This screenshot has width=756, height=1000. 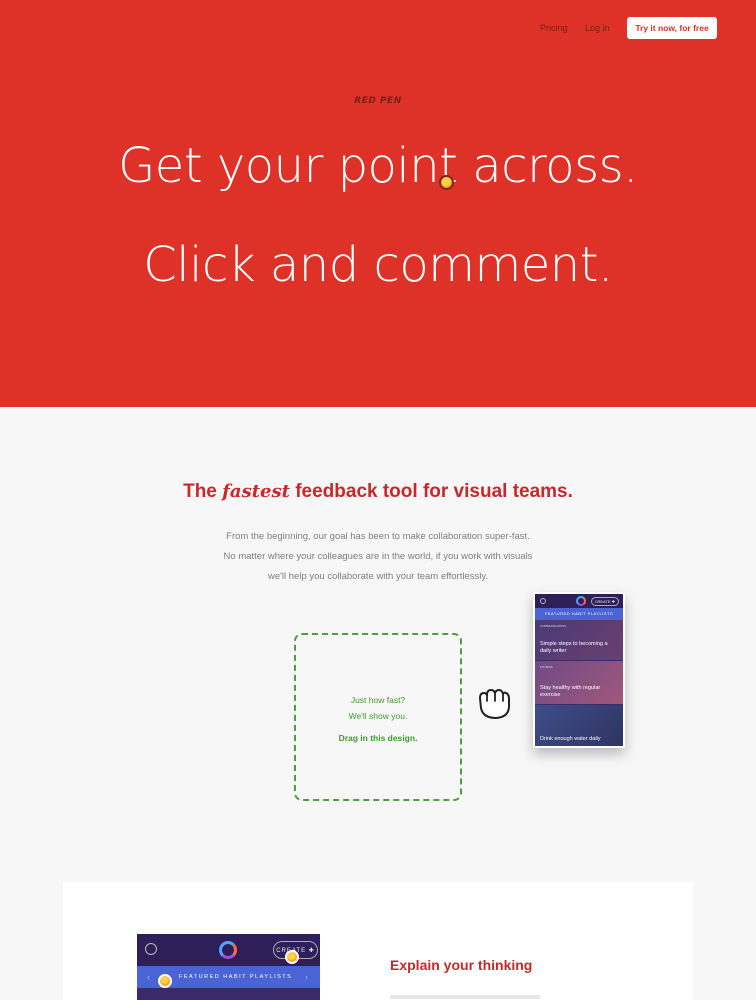 I want to click on try-free-button: Try it now, for free, so click(x=672, y=28).